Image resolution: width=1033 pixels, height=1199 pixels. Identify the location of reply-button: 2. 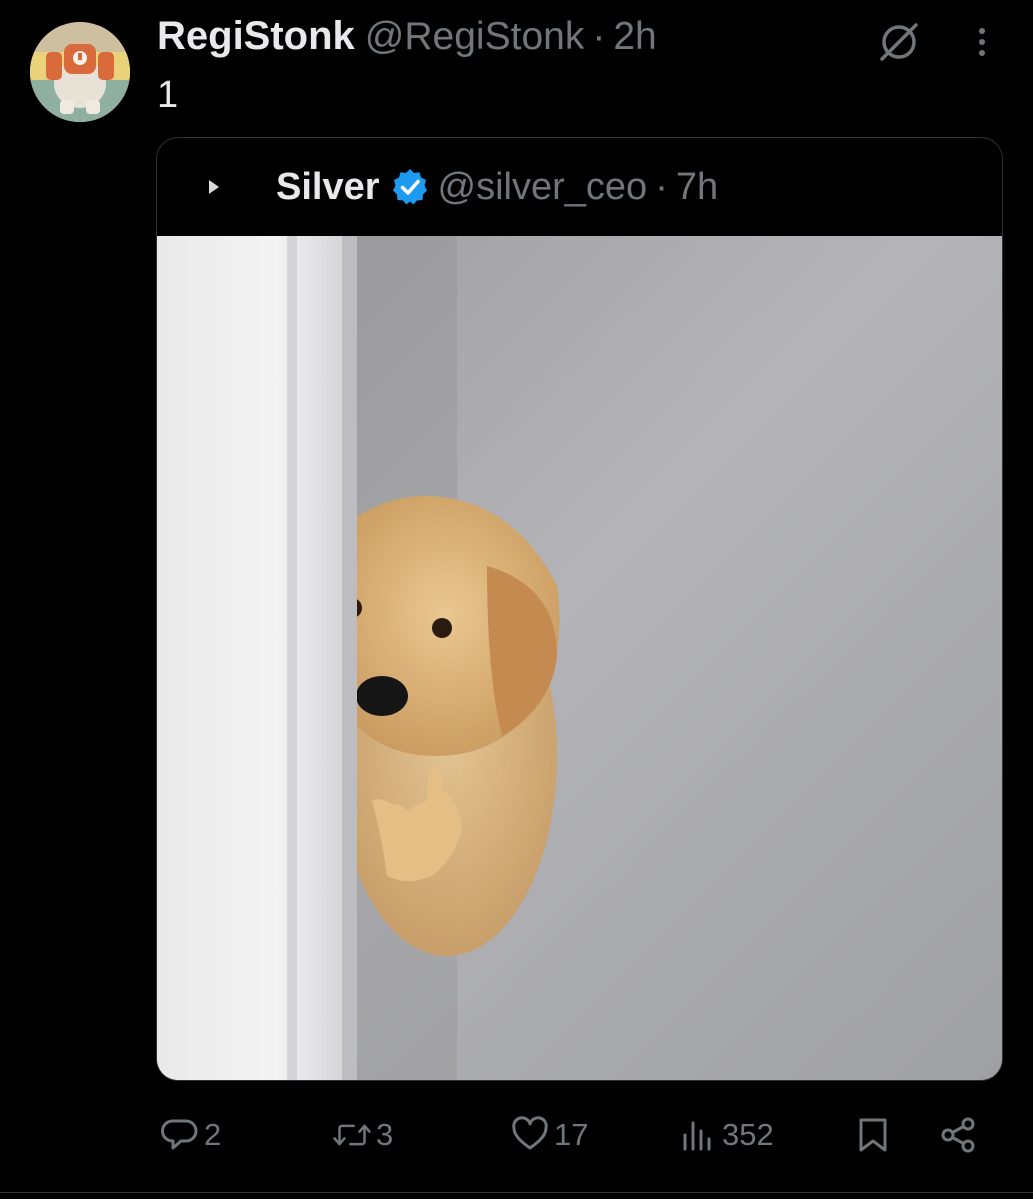
(190, 1135).